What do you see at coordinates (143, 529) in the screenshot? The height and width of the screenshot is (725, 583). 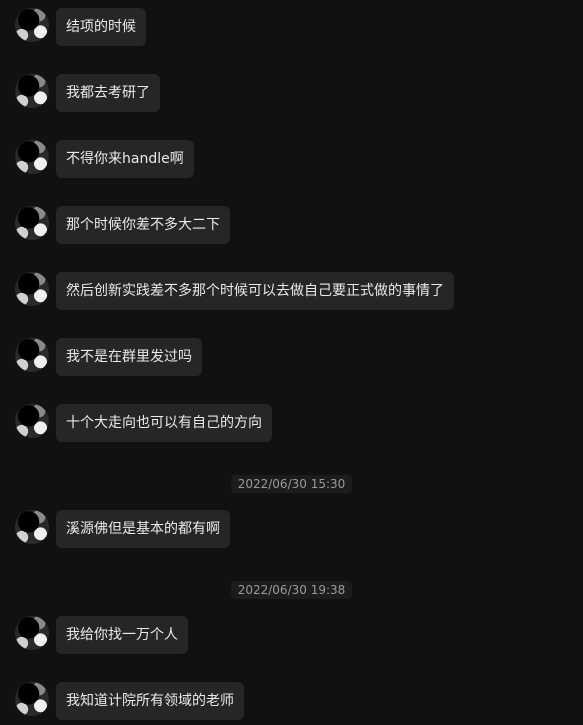 I see `message-bubble: 溪源佛但是基本的都有啊` at bounding box center [143, 529].